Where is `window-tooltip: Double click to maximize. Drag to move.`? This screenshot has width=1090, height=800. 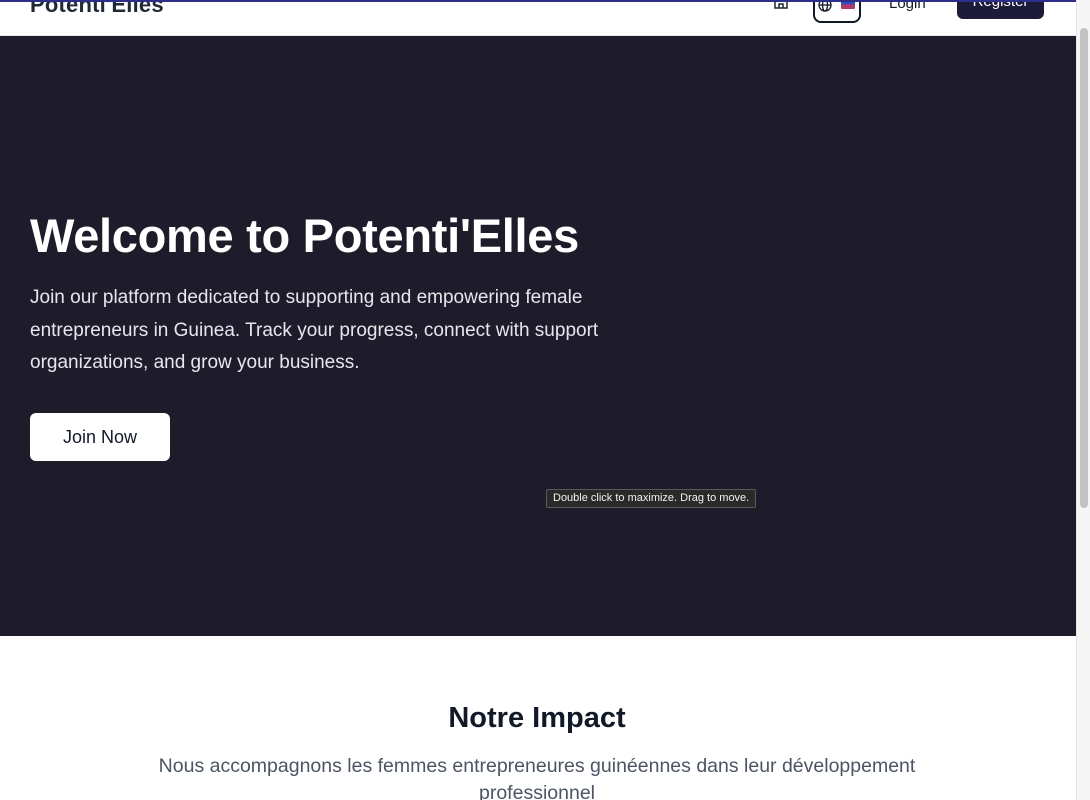
window-tooltip: Double click to maximize. Drag to move. is located at coordinates (651, 498).